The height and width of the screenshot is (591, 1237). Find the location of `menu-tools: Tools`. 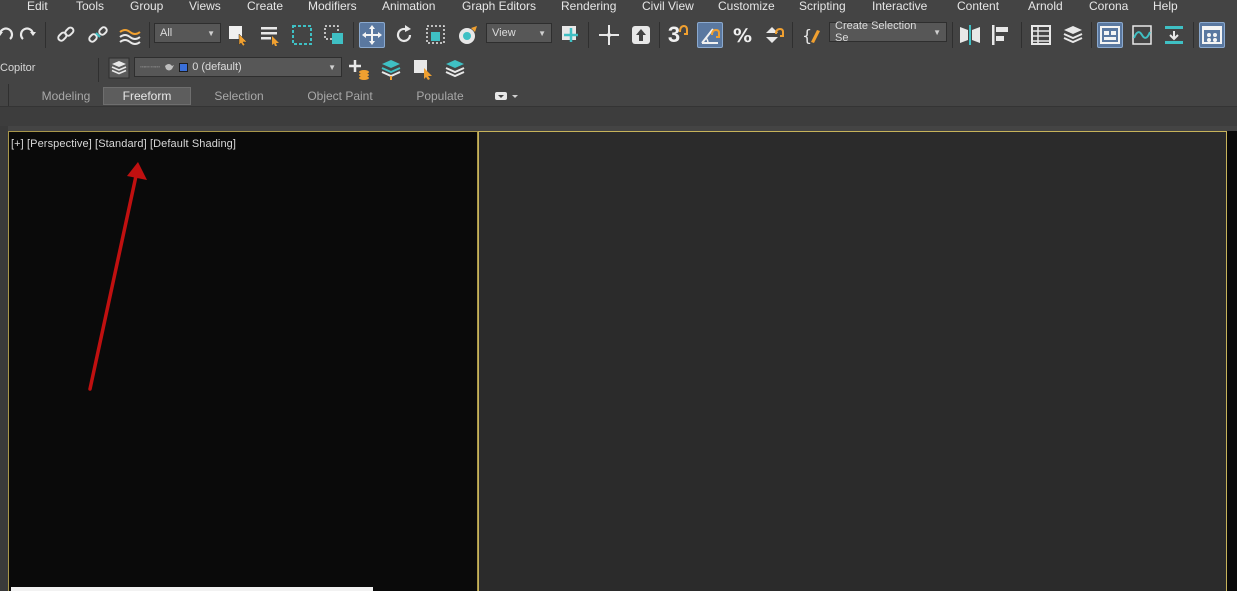

menu-tools: Tools is located at coordinates (90, 6).